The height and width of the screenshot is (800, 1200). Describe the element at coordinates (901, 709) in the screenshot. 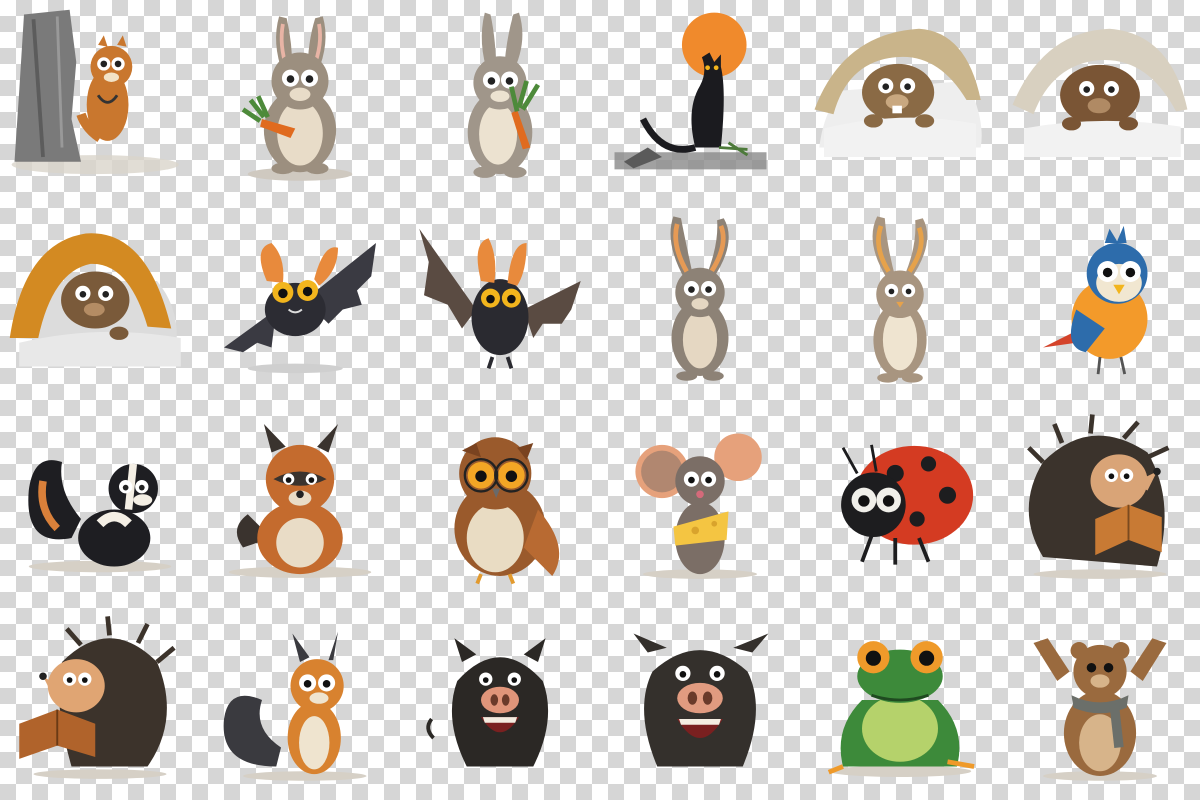

I see `frog-illustration` at that location.